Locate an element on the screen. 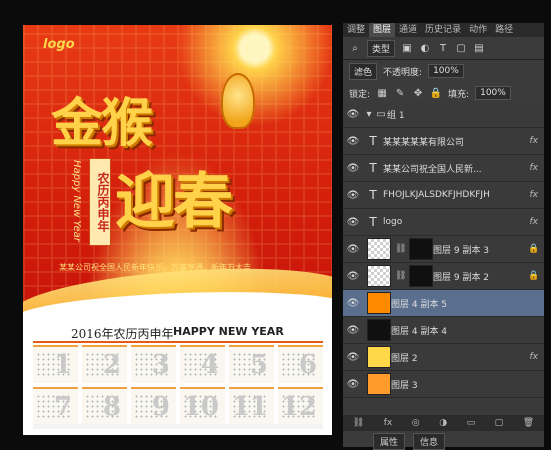  headline-line-1: 金猴 is located at coordinates (102, 124).